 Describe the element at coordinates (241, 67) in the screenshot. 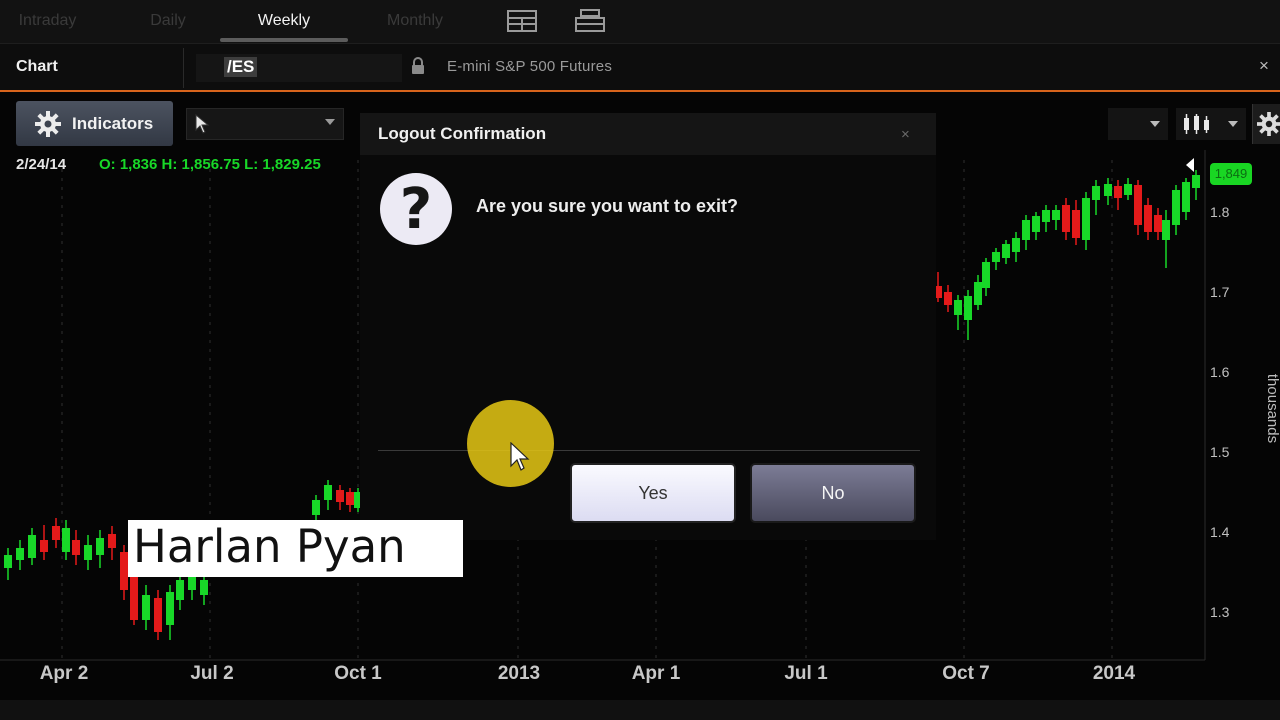

I see `symbol-text: /ES` at that location.